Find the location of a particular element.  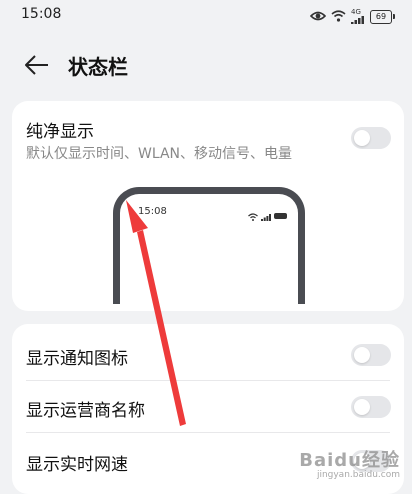

pure-display-title: 纯净显示 is located at coordinates (60, 132).